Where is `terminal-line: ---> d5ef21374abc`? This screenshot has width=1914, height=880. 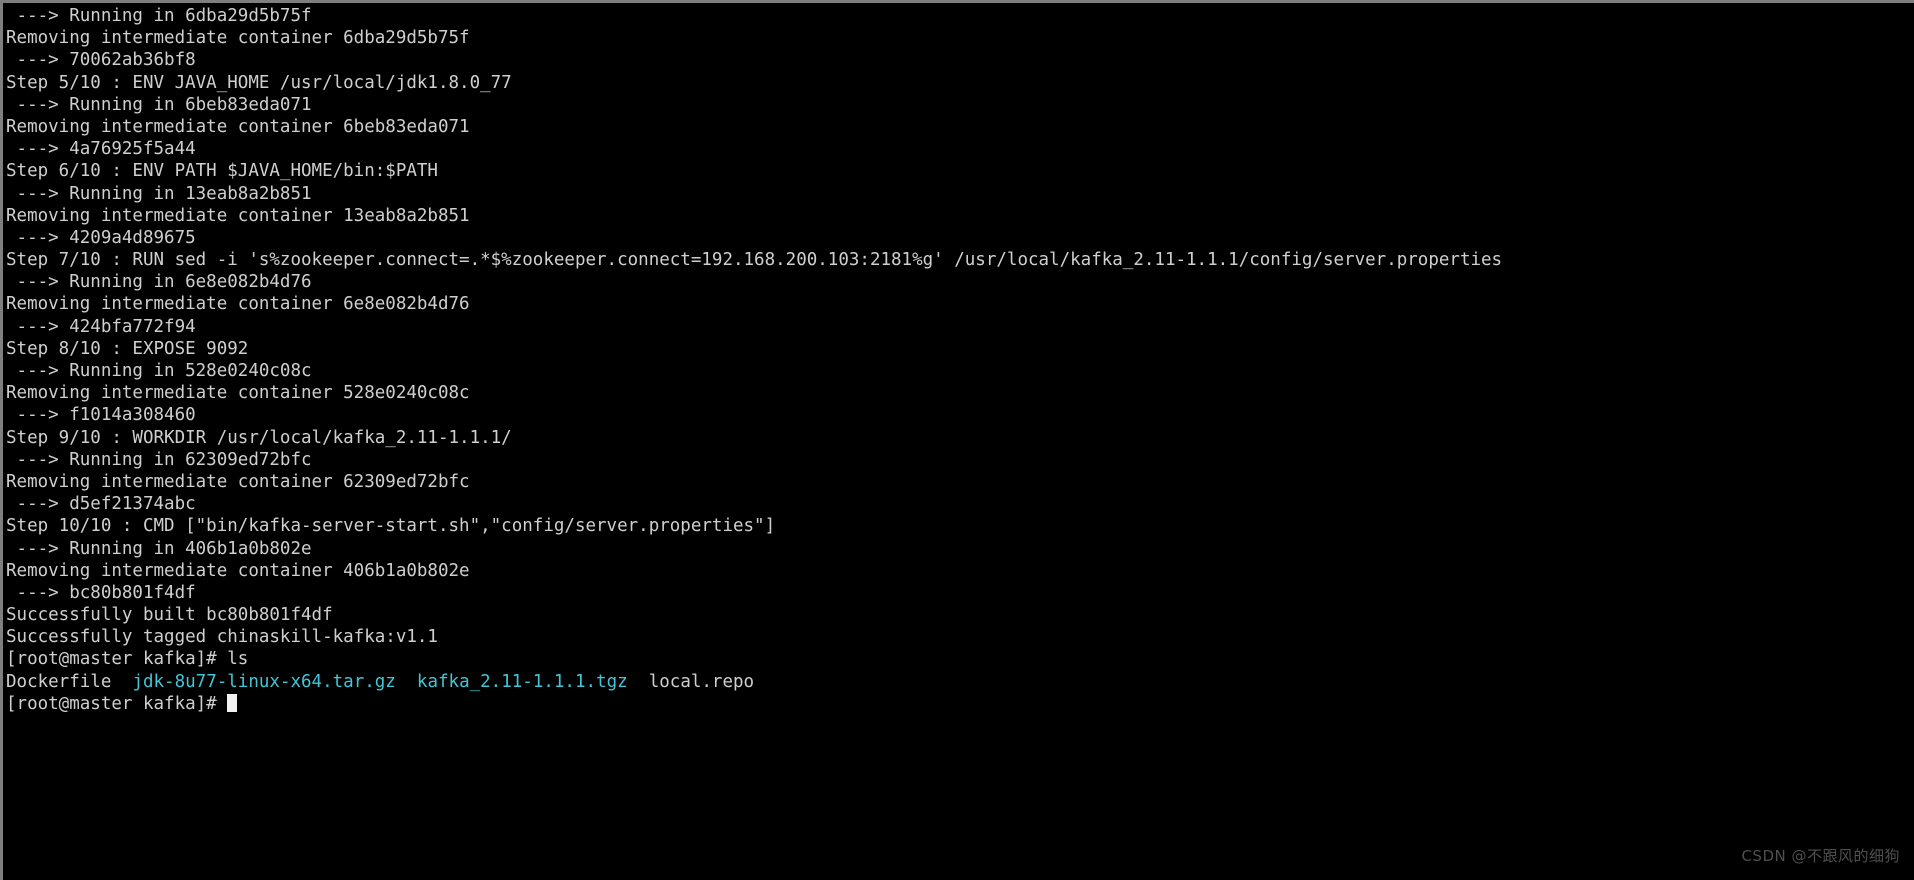 terminal-line: ---> d5ef21374abc is located at coordinates (101, 504).